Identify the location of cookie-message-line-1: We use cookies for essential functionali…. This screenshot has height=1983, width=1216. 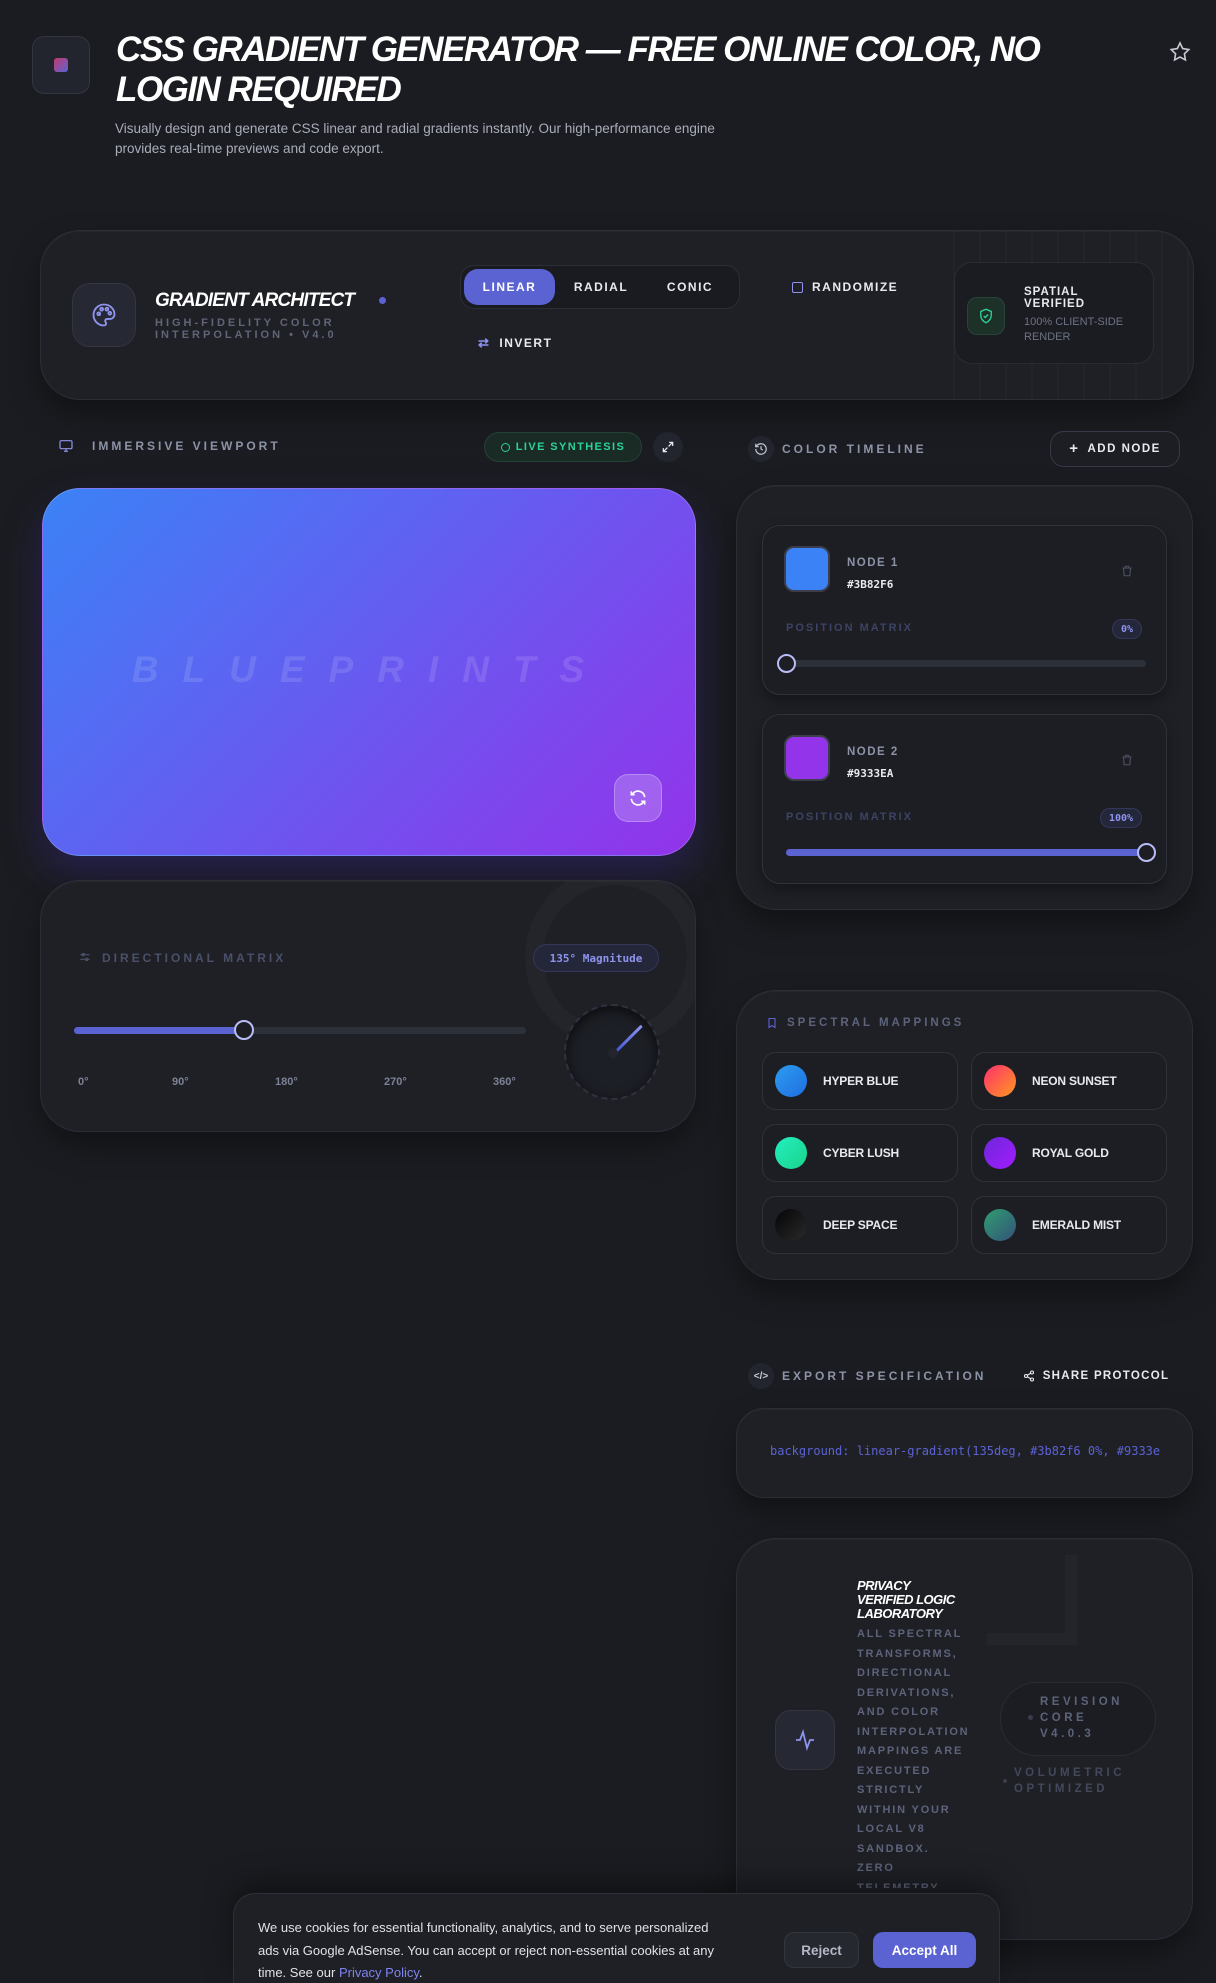
(483, 1927).